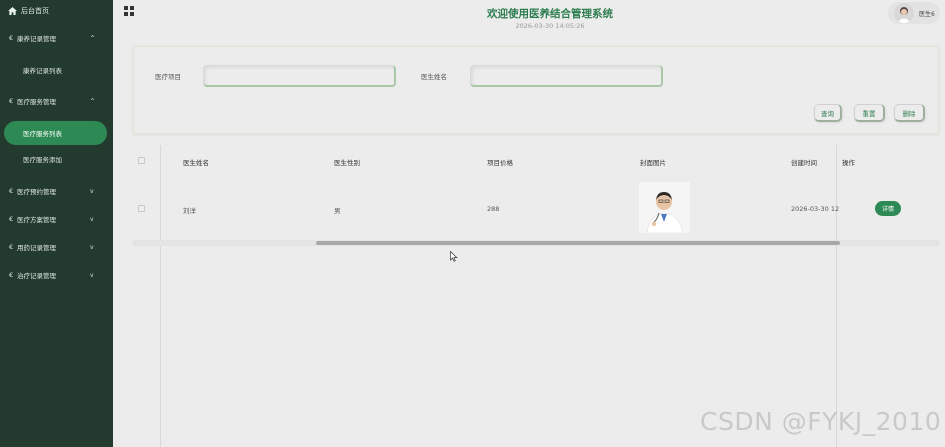 The width and height of the screenshot is (945, 447). I want to click on watermark: CSDN @FYKJ_2010, so click(821, 421).